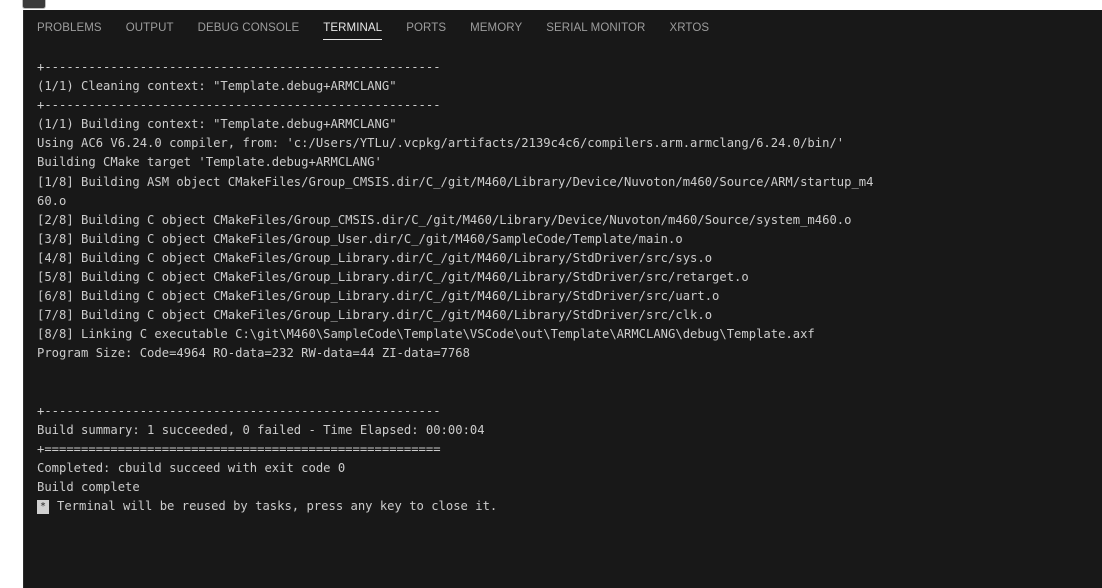 The width and height of the screenshot is (1102, 588). What do you see at coordinates (426, 28) in the screenshot?
I see `tab-ports: PORTS` at bounding box center [426, 28].